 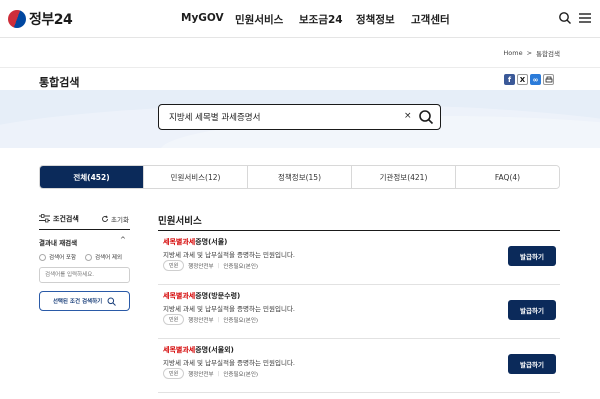 What do you see at coordinates (218, 296) in the screenshot?
I see `result-title-rest: 증명(방문수령)` at bounding box center [218, 296].